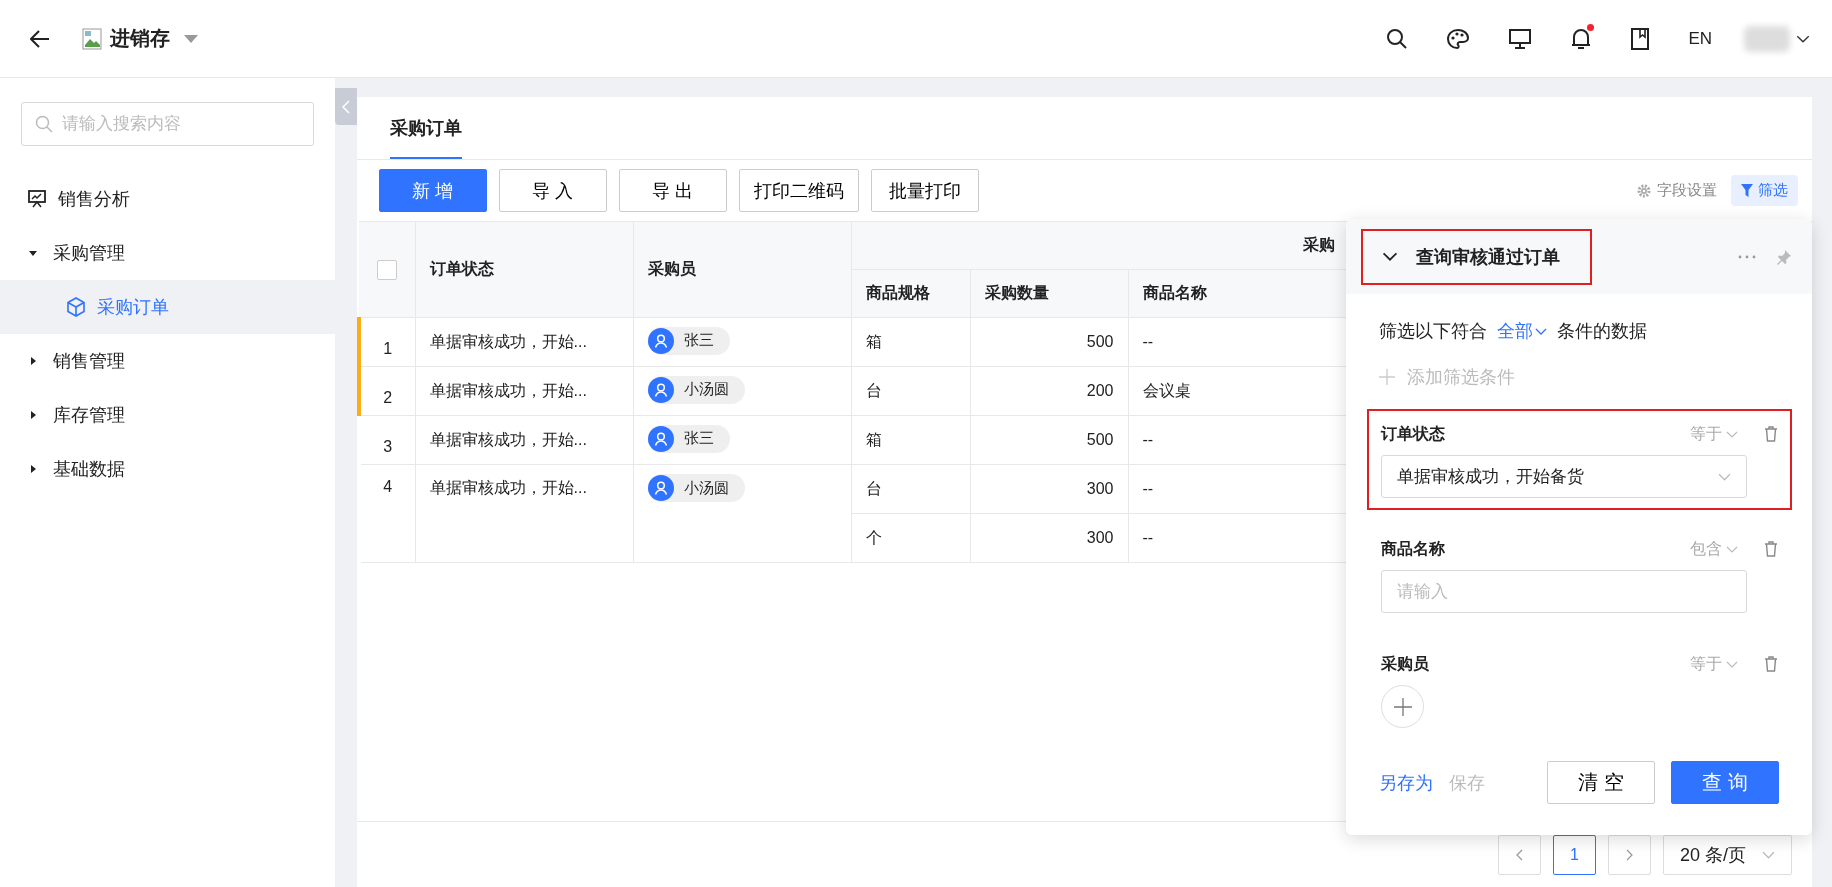 The image size is (1832, 887). What do you see at coordinates (673, 190) in the screenshot?
I see `toolbar-button: 导 出` at bounding box center [673, 190].